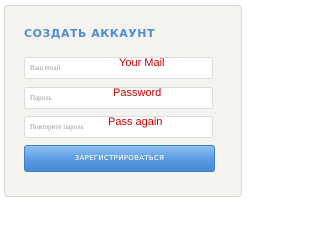  What do you see at coordinates (135, 122) in the screenshot?
I see `confirm-password-annotation: Pass again` at bounding box center [135, 122].